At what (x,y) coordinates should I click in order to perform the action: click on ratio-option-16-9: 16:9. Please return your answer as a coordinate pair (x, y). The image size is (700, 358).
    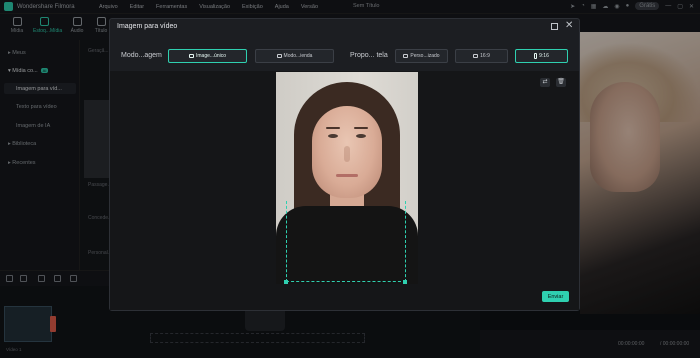
    Looking at the image, I should click on (481, 56).